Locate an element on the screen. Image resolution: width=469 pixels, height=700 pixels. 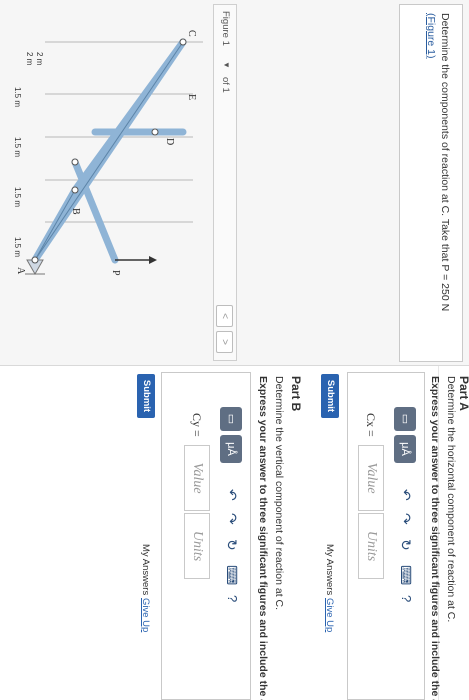
part-a-answer-box: ▭ μÅ ↶ ↷ ↻ ⌨ ? Cx = Value Units is located at coordinates (386, 536).